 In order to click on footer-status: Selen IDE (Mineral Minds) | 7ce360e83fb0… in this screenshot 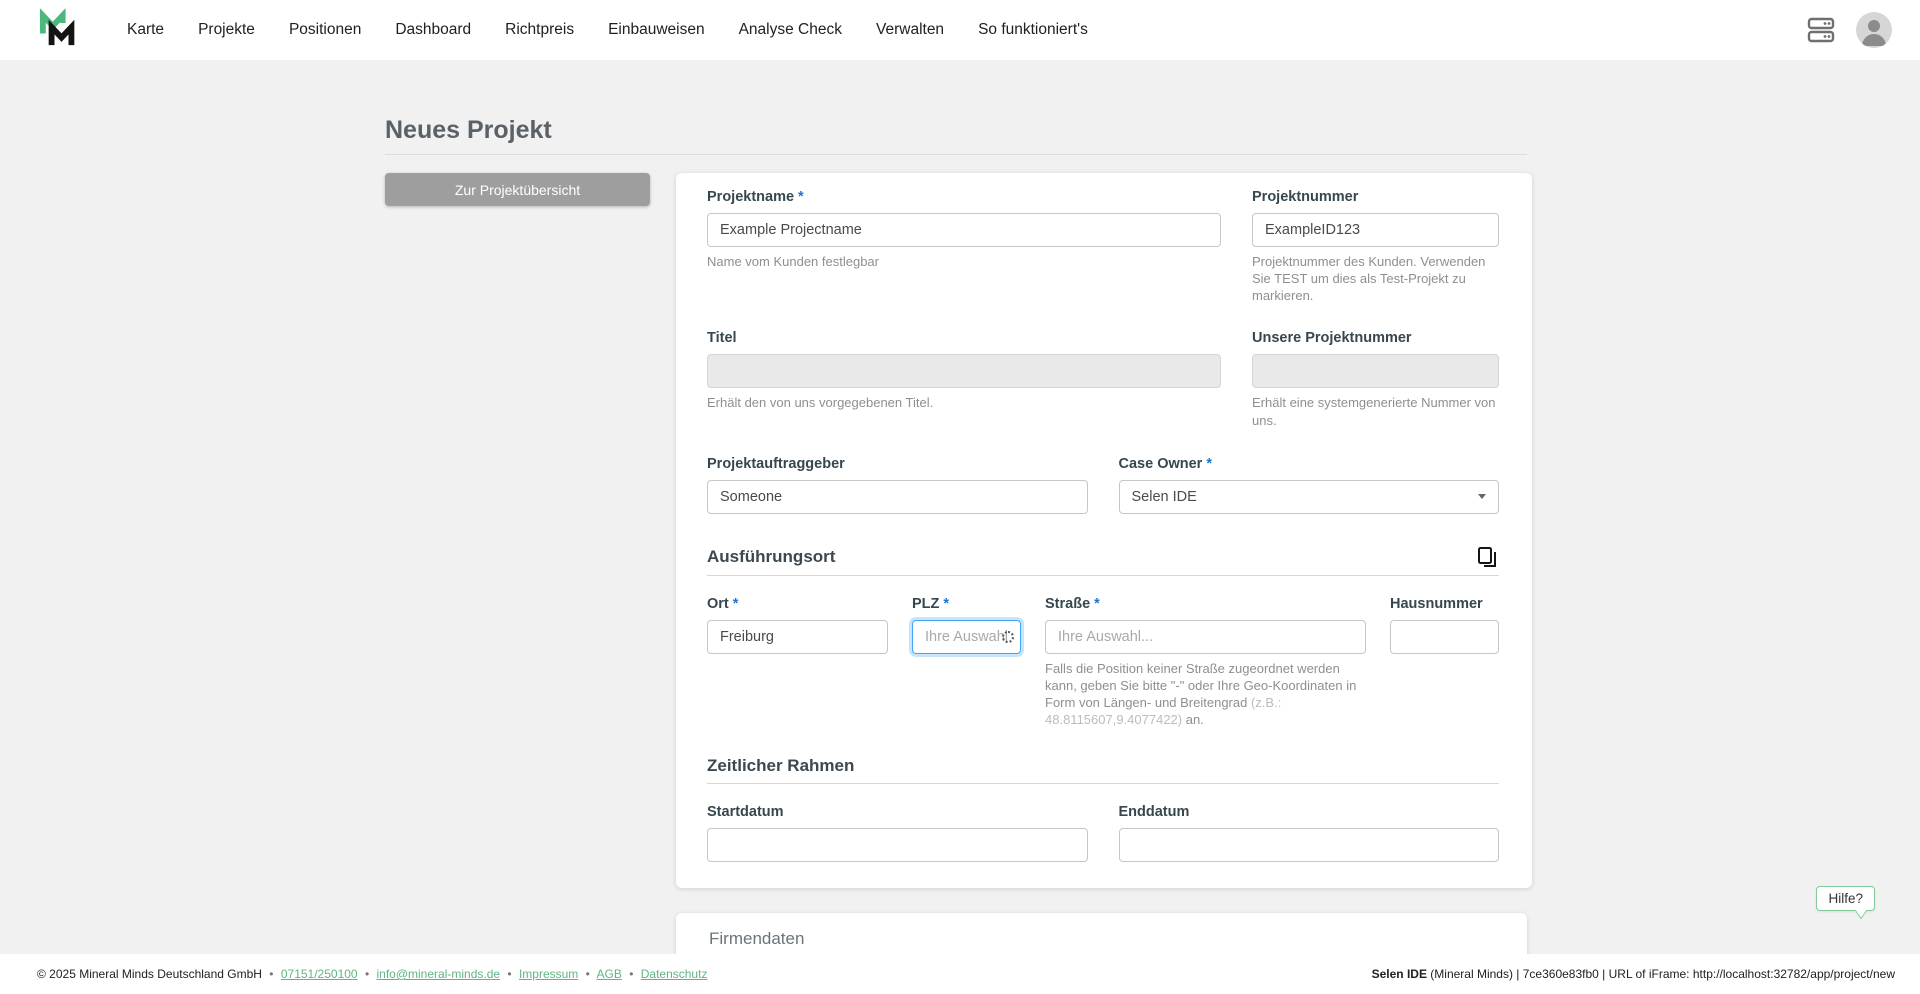, I will do `click(1633, 974)`.